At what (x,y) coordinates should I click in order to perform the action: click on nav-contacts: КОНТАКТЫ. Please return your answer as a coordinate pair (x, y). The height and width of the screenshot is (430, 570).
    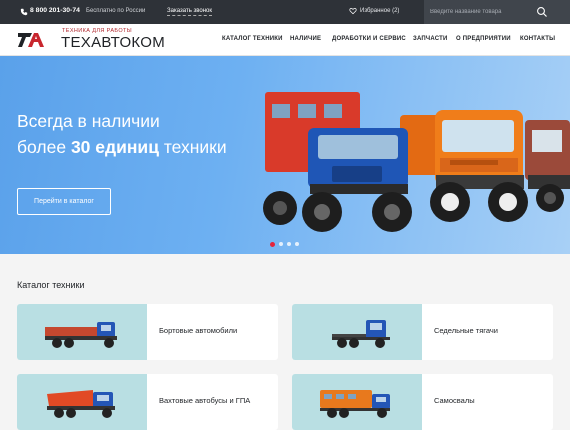
    Looking at the image, I should click on (537, 39).